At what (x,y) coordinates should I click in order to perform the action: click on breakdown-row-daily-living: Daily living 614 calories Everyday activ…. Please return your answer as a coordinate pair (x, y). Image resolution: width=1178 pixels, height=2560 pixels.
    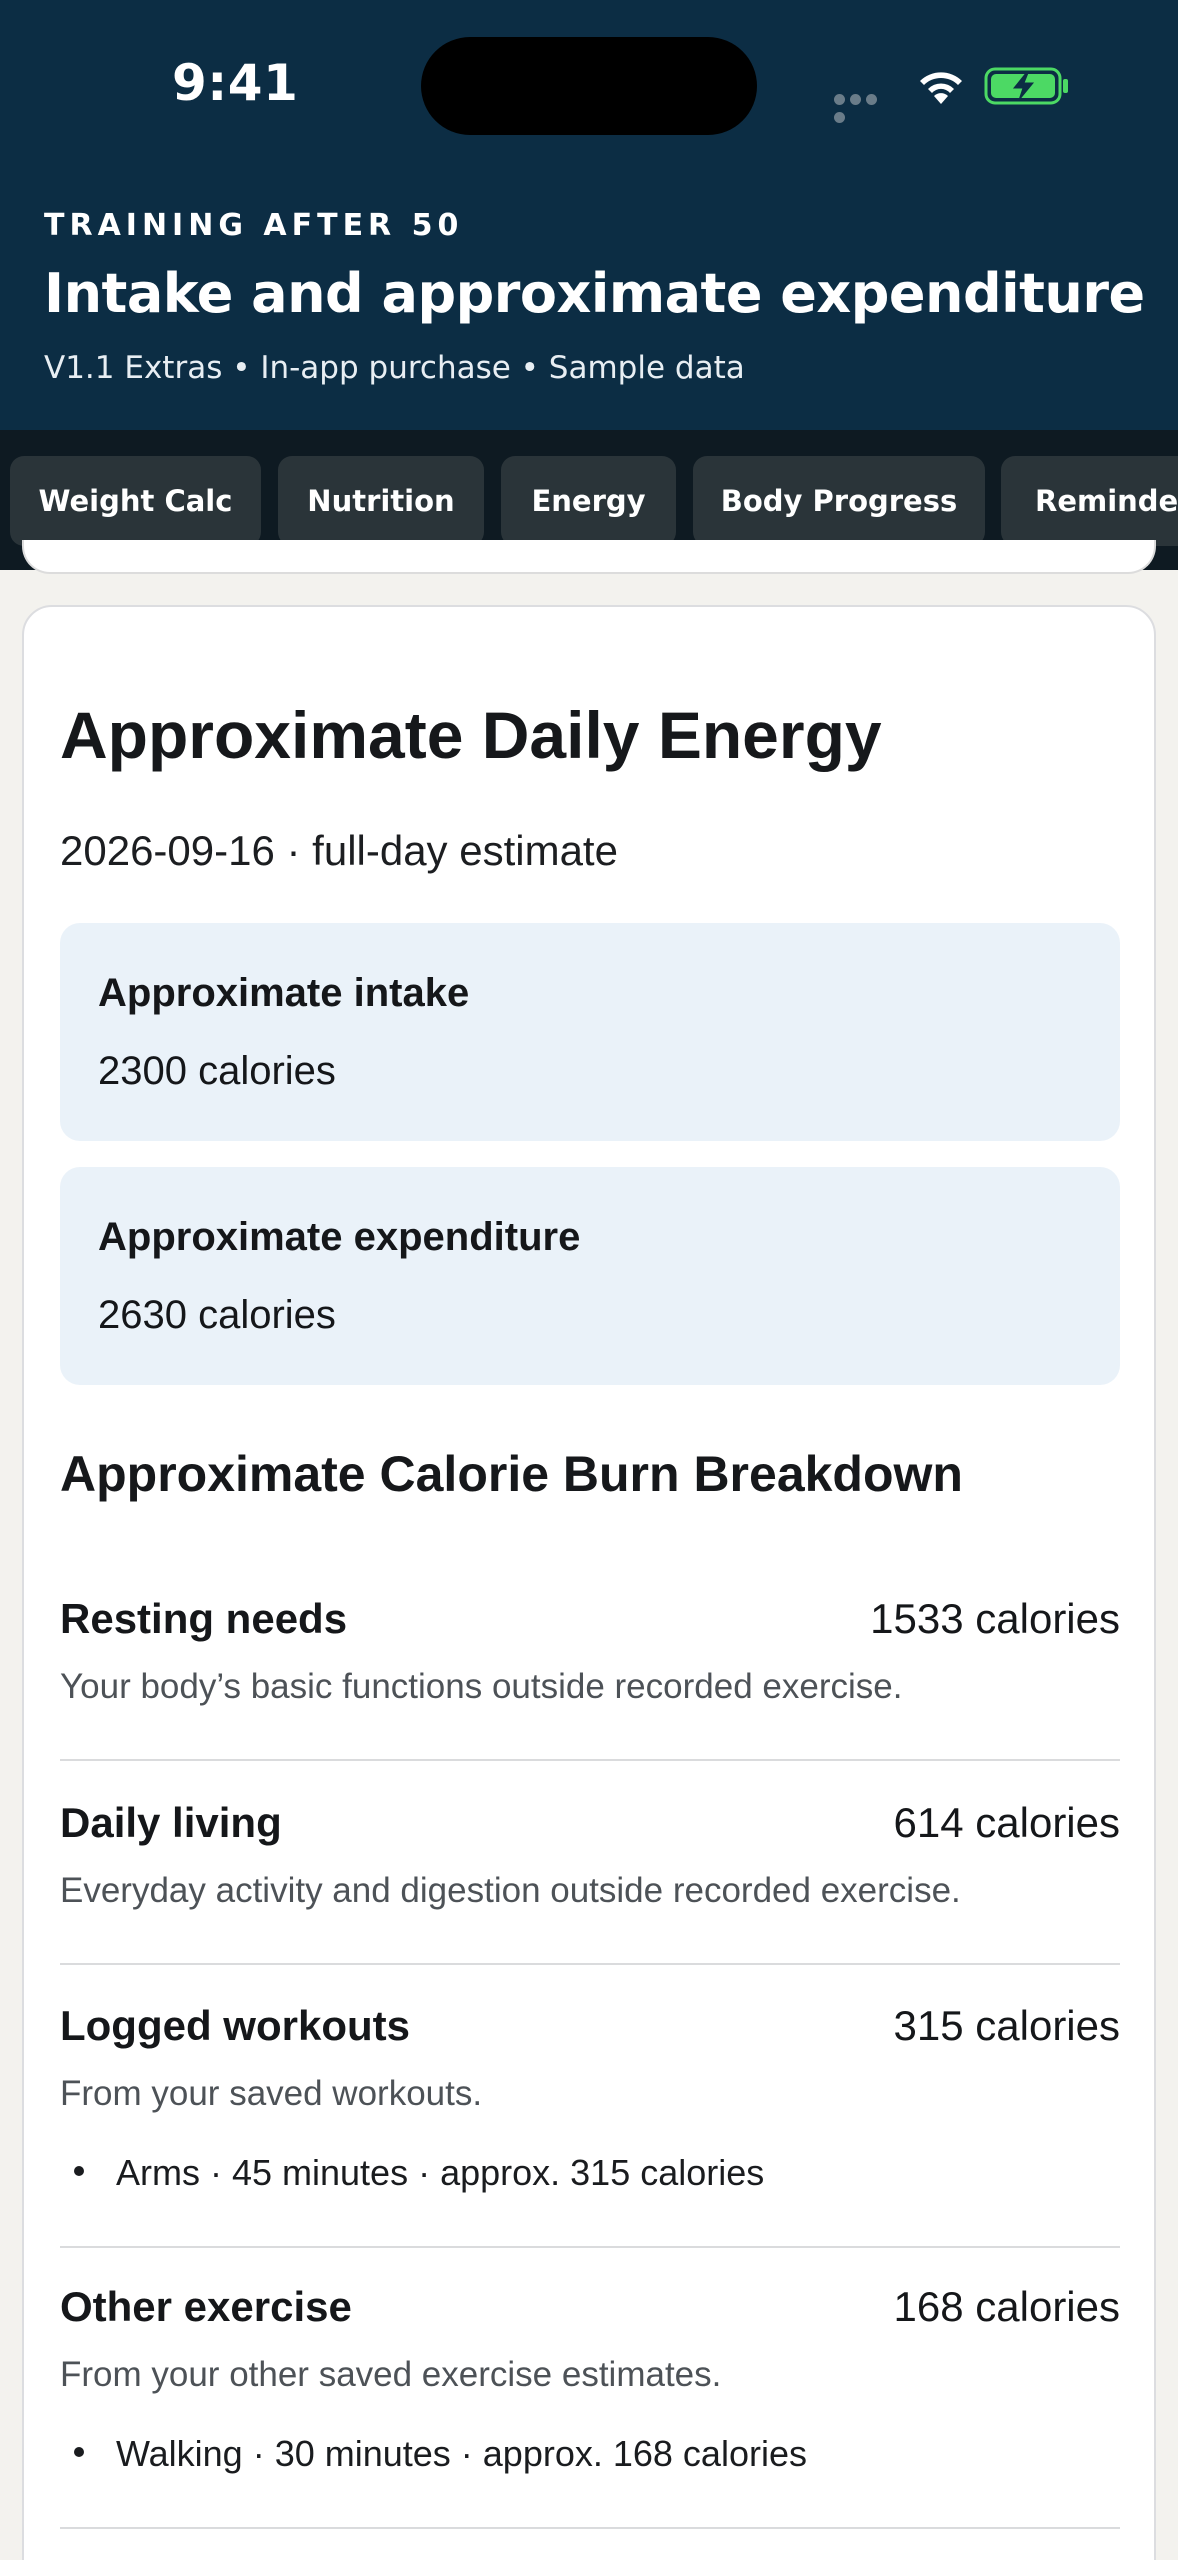
    Looking at the image, I should click on (590, 1904).